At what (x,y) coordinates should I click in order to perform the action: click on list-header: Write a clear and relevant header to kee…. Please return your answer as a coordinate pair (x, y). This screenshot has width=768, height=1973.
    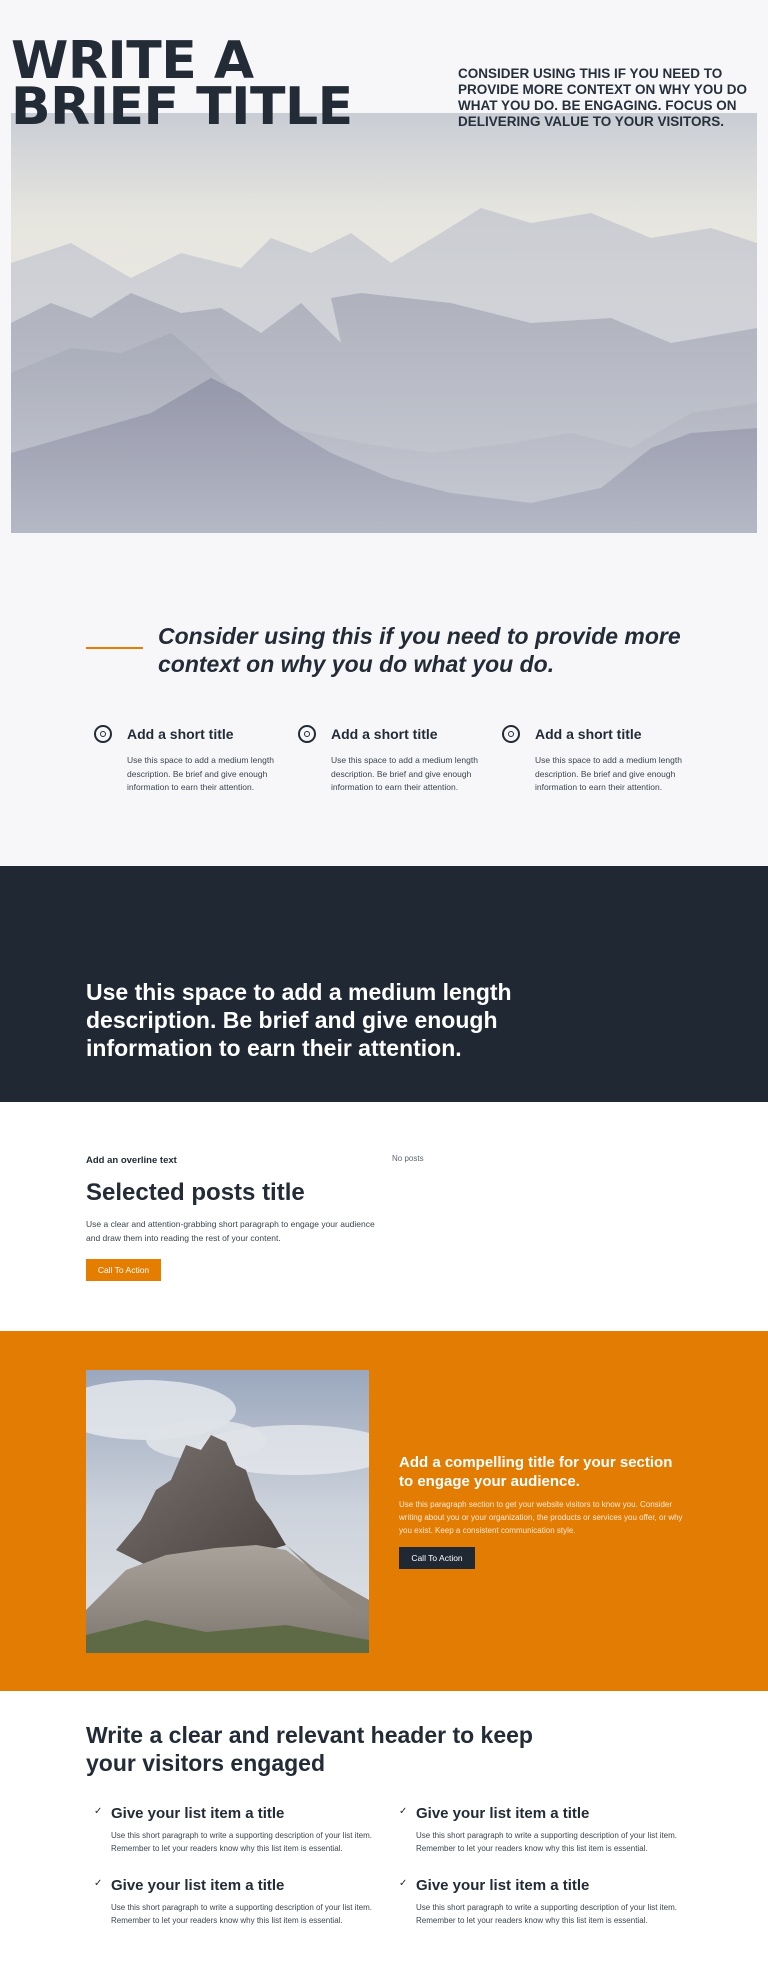
    Looking at the image, I should click on (309, 1749).